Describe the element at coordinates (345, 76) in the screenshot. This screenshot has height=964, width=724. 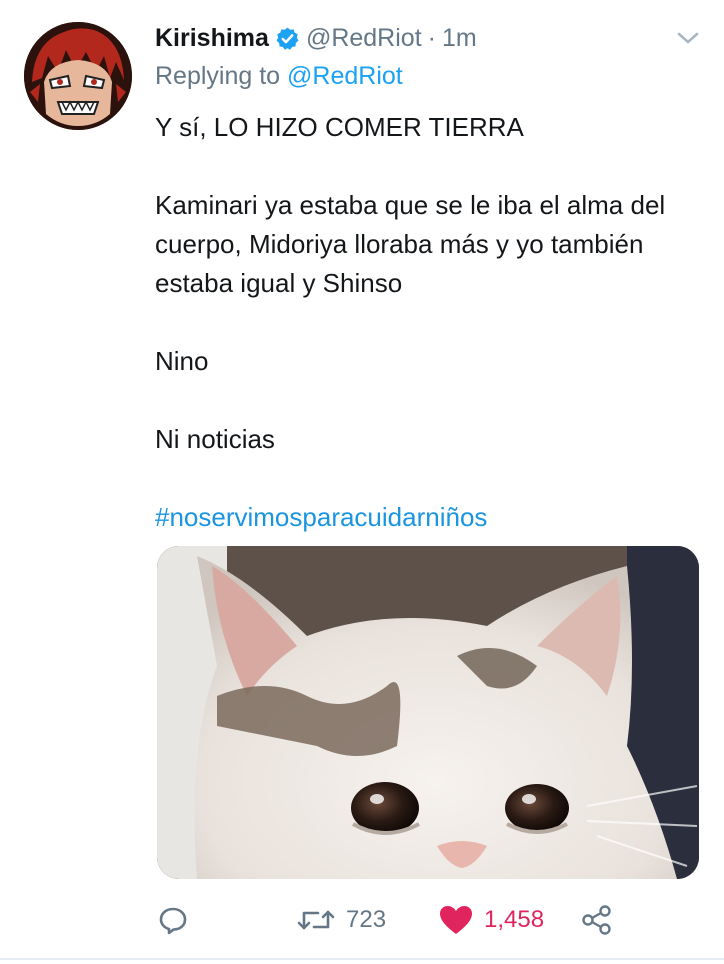
I see `reply-mention-link: @RedRiot` at that location.